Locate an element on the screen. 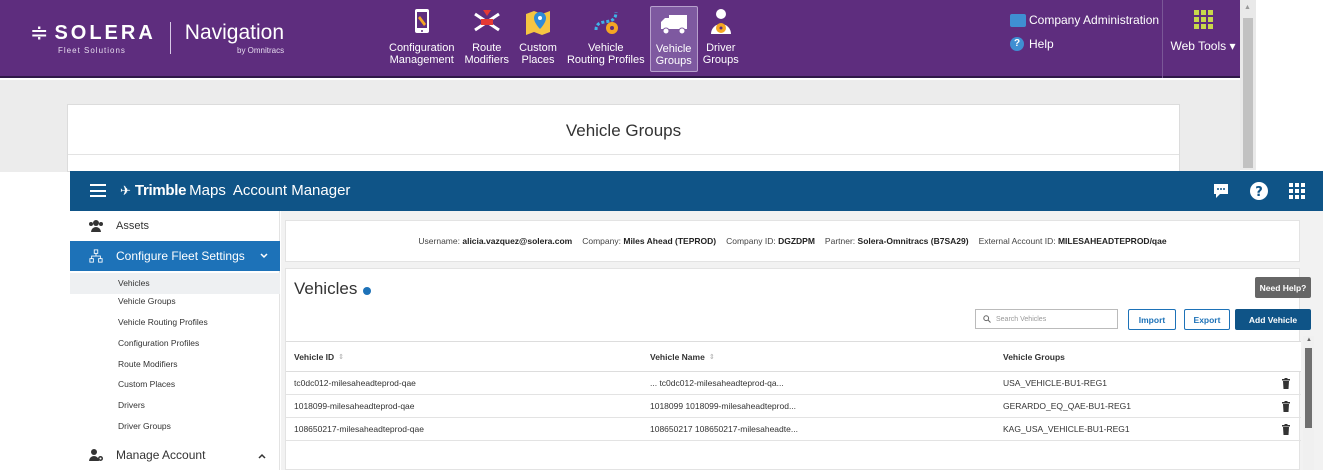 This screenshot has width=1323, height=470. export-button: Export is located at coordinates (1207, 319).